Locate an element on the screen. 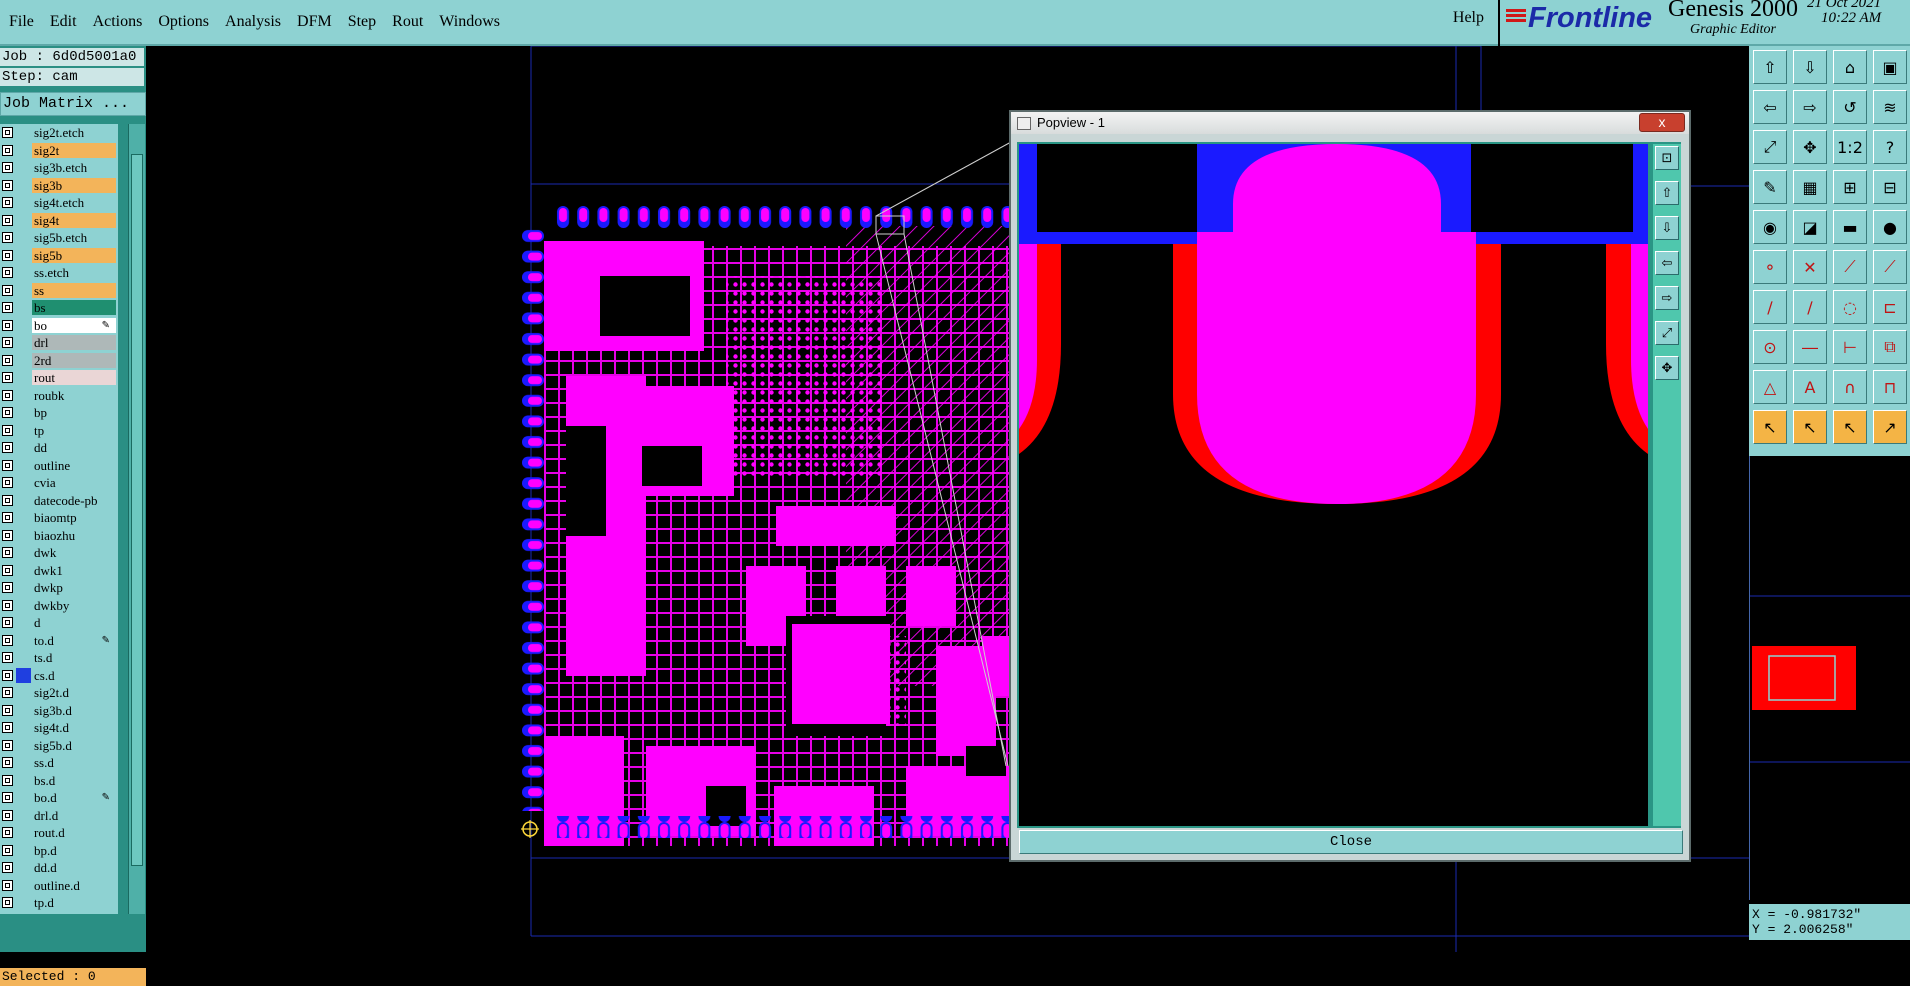 The height and width of the screenshot is (986, 1910). layer-name: ss.etch is located at coordinates (74, 272).